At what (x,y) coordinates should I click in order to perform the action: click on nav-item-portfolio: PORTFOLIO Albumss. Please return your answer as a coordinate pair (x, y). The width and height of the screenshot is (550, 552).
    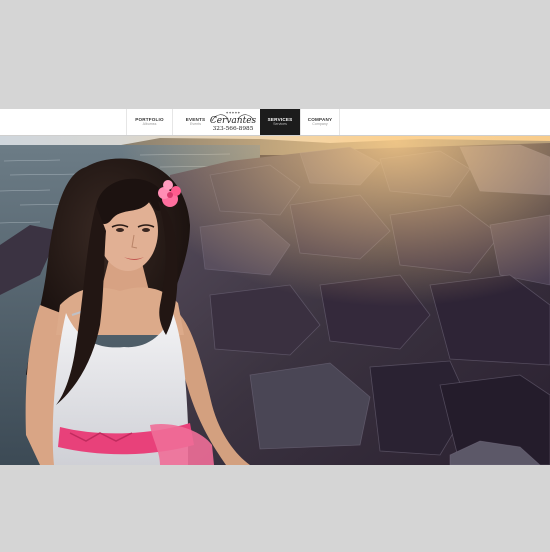
    Looking at the image, I should click on (149, 122).